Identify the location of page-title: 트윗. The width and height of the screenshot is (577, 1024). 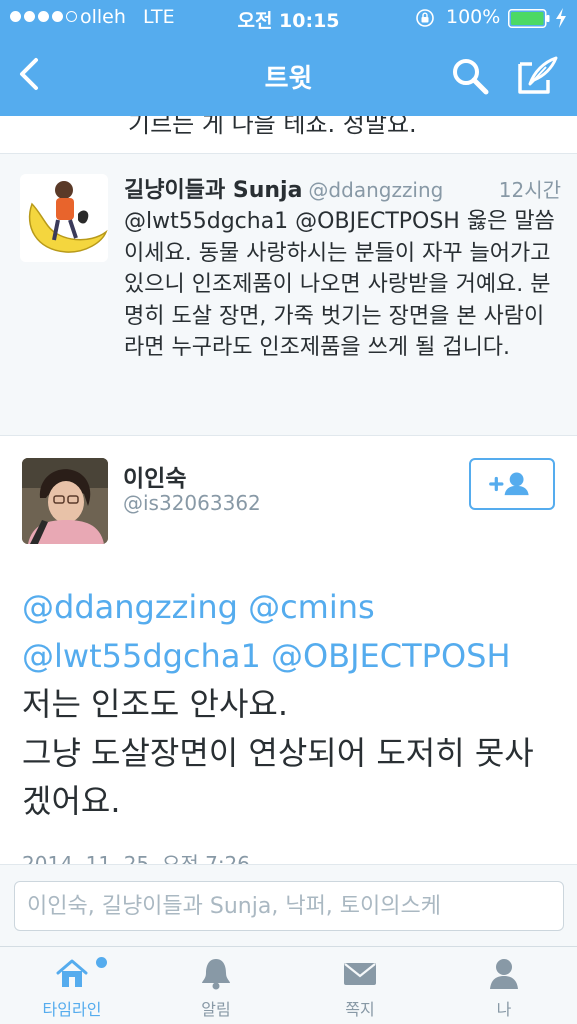
(288, 79).